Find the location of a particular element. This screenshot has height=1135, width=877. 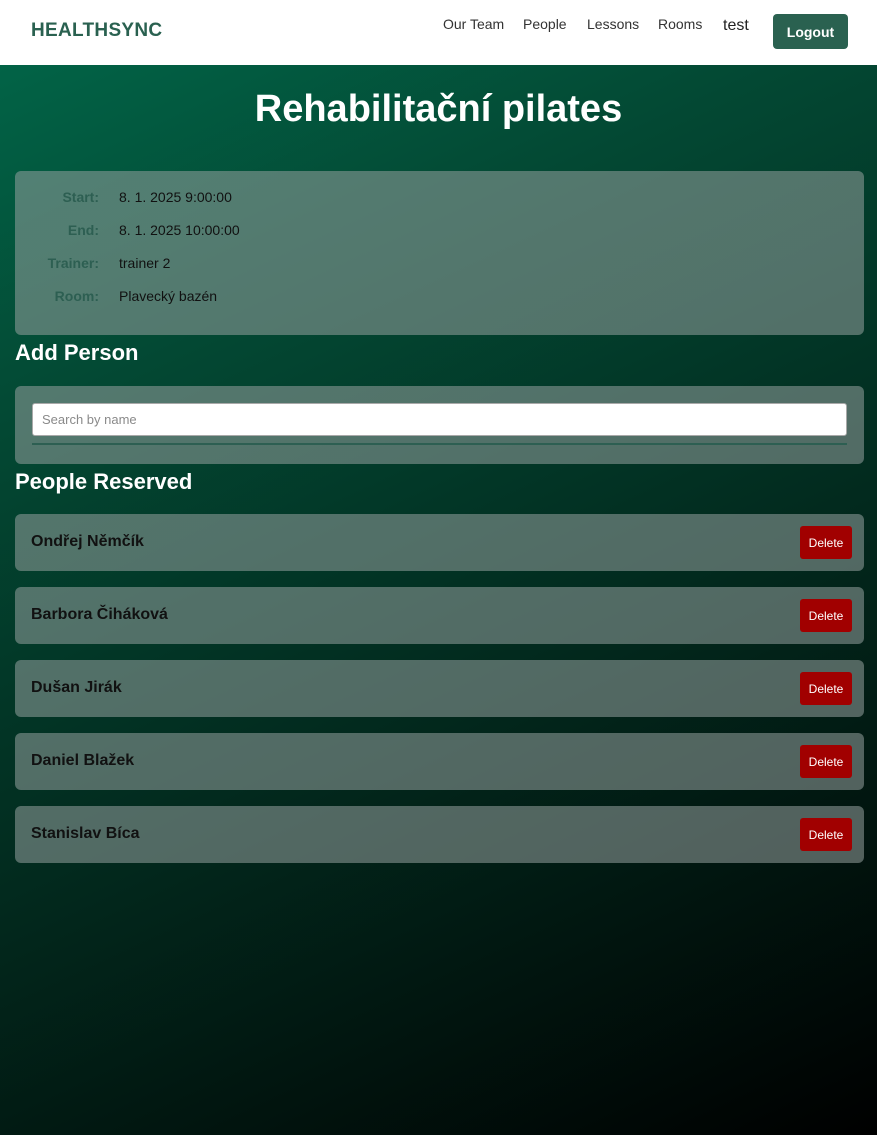

person-name: Dušan Jirák is located at coordinates (76, 687).